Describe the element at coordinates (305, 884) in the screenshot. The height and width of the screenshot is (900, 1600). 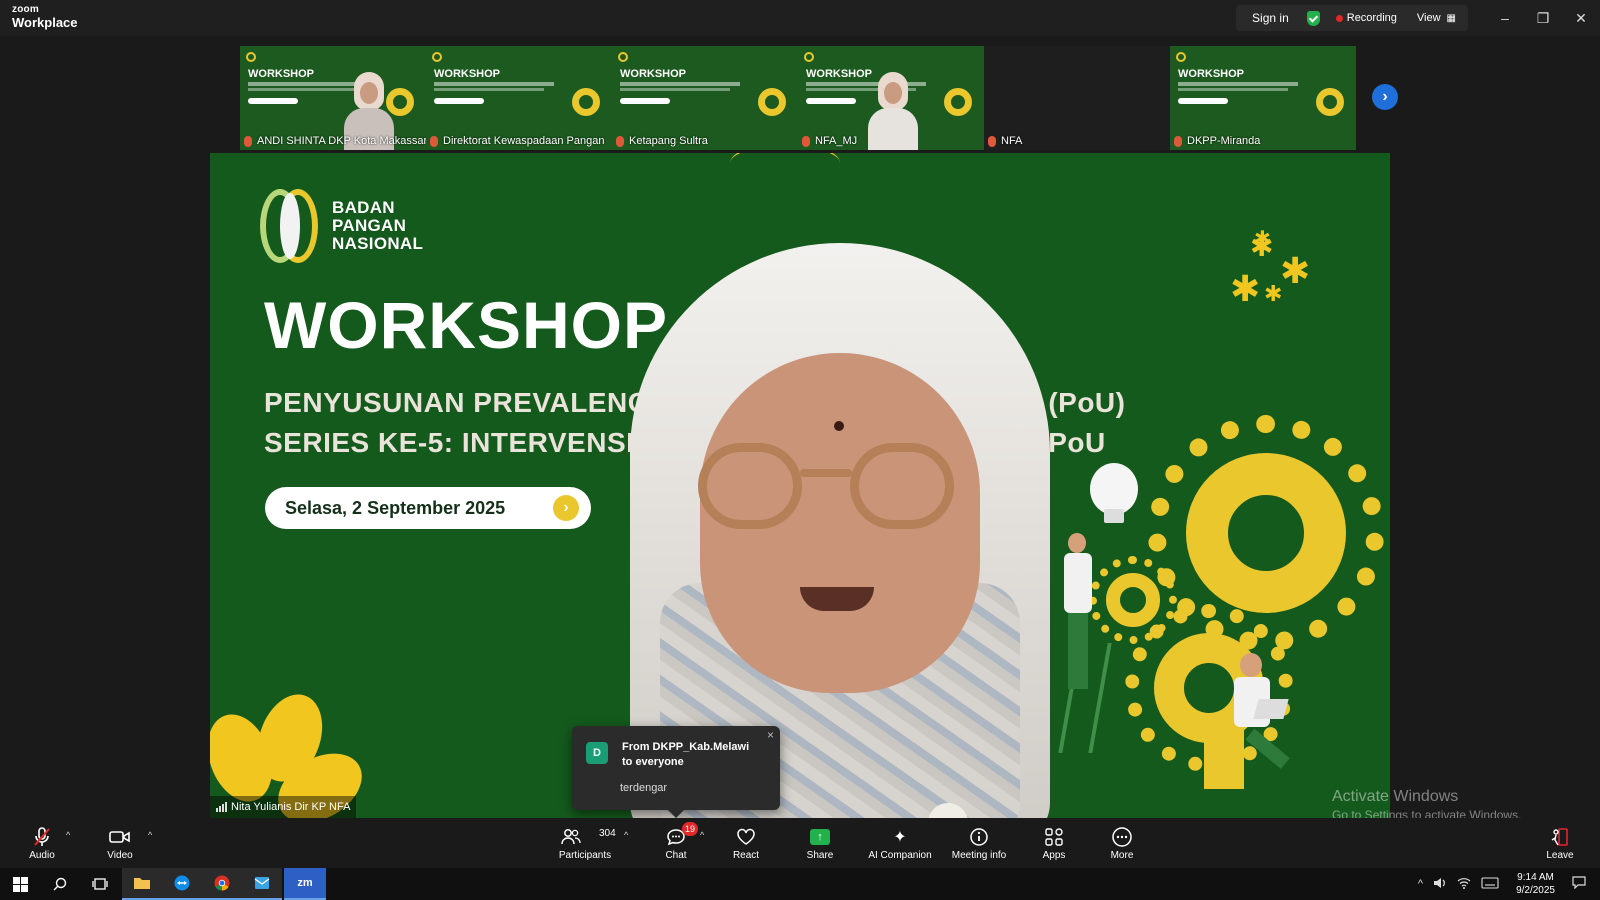
I see `zoom-taskbar-icon: zm` at that location.